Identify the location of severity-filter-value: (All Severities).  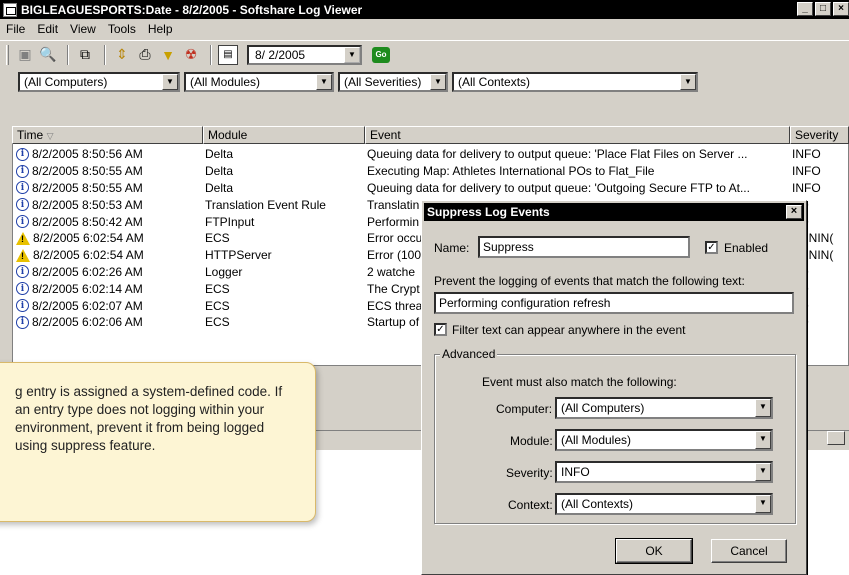
(383, 82).